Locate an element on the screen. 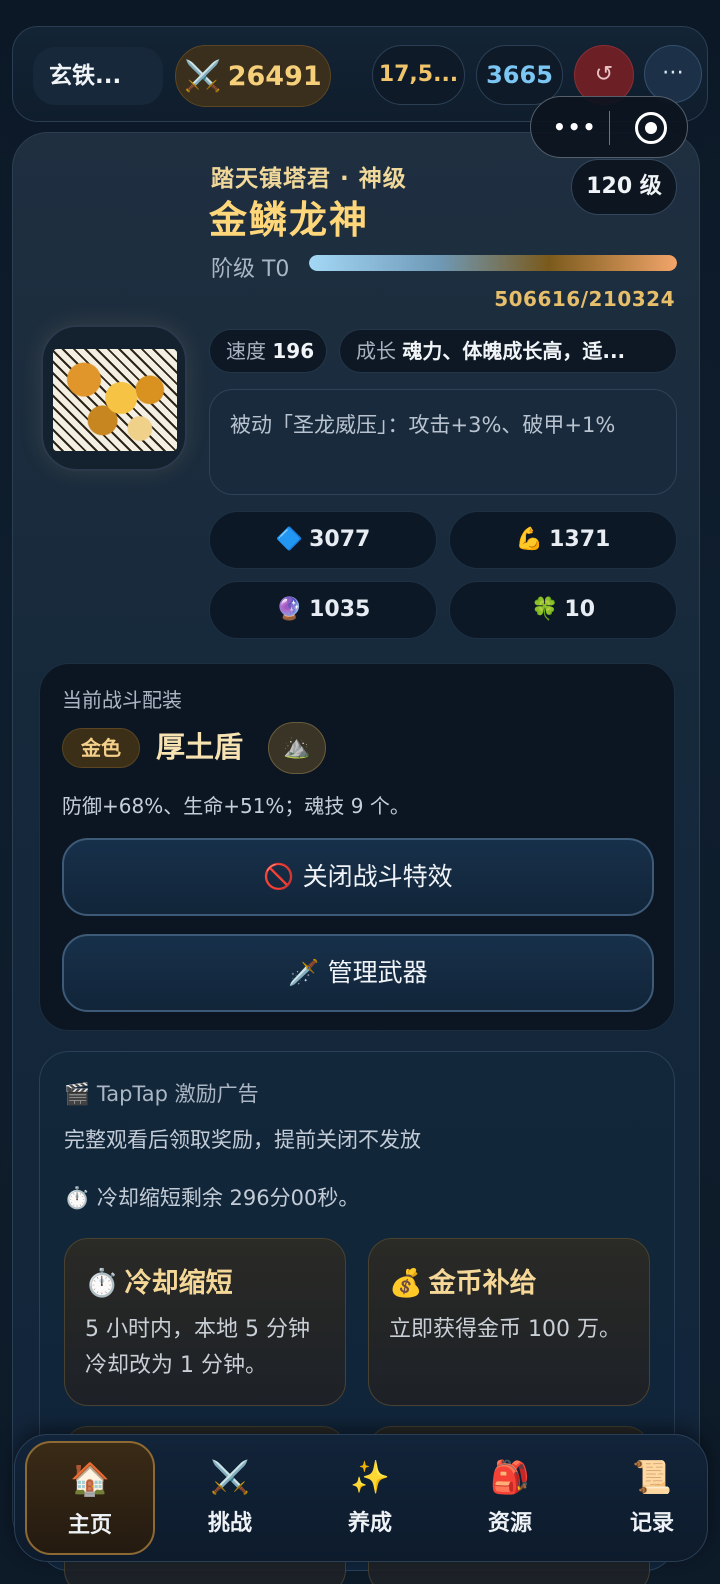 Image resolution: width=720 pixels, height=1584 pixels. stat-luck: 🍀 10 is located at coordinates (563, 610).